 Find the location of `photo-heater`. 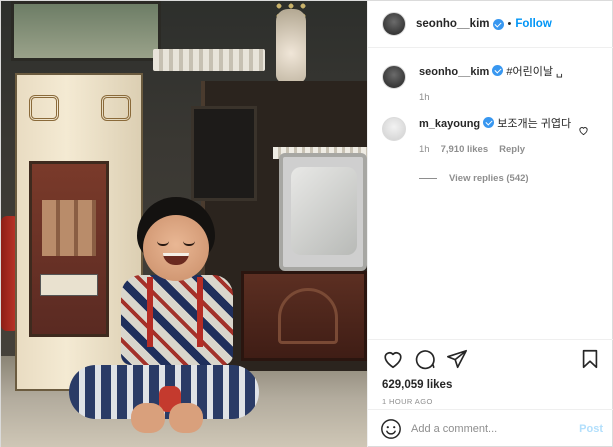

photo-heater is located at coordinates (69, 249).